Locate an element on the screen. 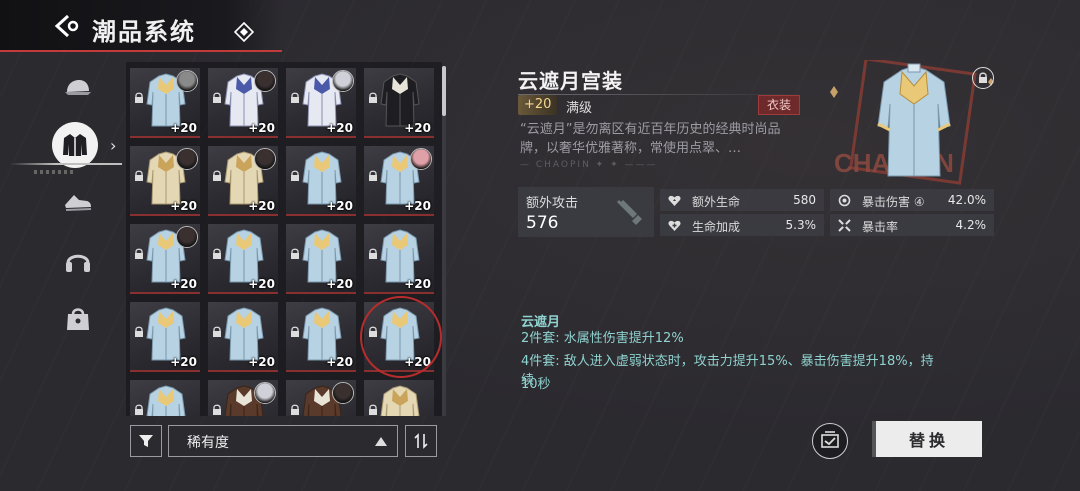 The height and width of the screenshot is (491, 1080). brand-strip: — CHAOPIN ✦ ✦ ——— is located at coordinates (589, 165).